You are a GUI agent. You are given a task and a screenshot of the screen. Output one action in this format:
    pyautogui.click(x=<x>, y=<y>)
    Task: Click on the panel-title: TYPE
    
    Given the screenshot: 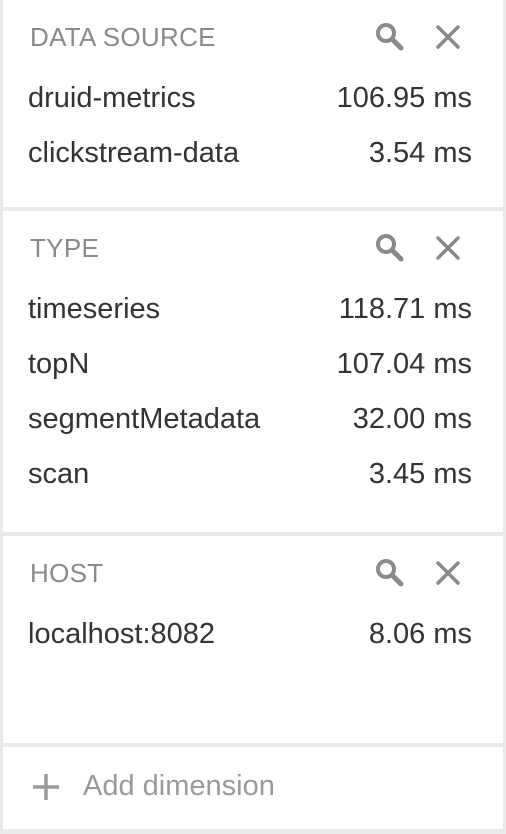 What is the action you would take?
    pyautogui.click(x=65, y=248)
    